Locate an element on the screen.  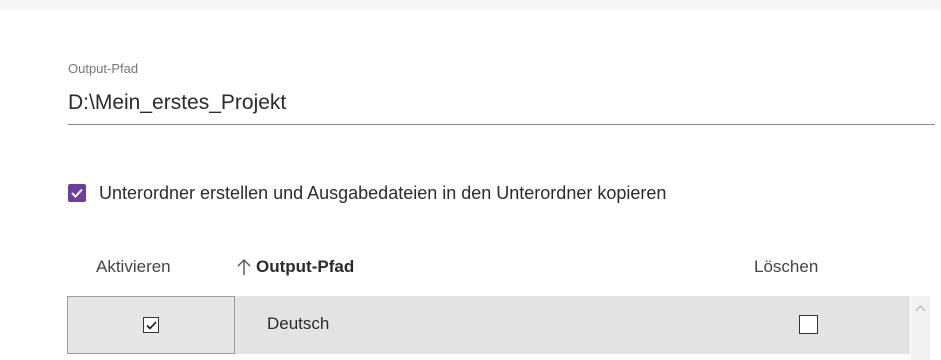
table-header: Aktivieren Output-Pfad Löschen is located at coordinates (489, 269).